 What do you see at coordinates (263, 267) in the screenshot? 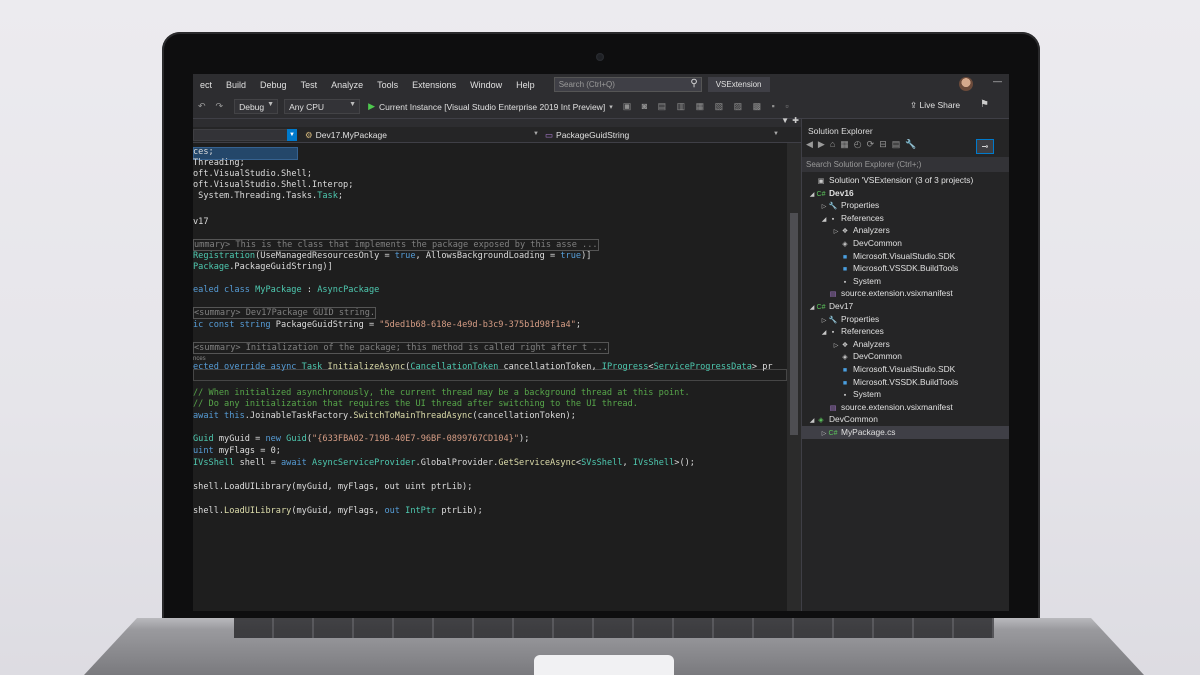
I see `code-line: Package.PackageGuidString)]` at bounding box center [263, 267].